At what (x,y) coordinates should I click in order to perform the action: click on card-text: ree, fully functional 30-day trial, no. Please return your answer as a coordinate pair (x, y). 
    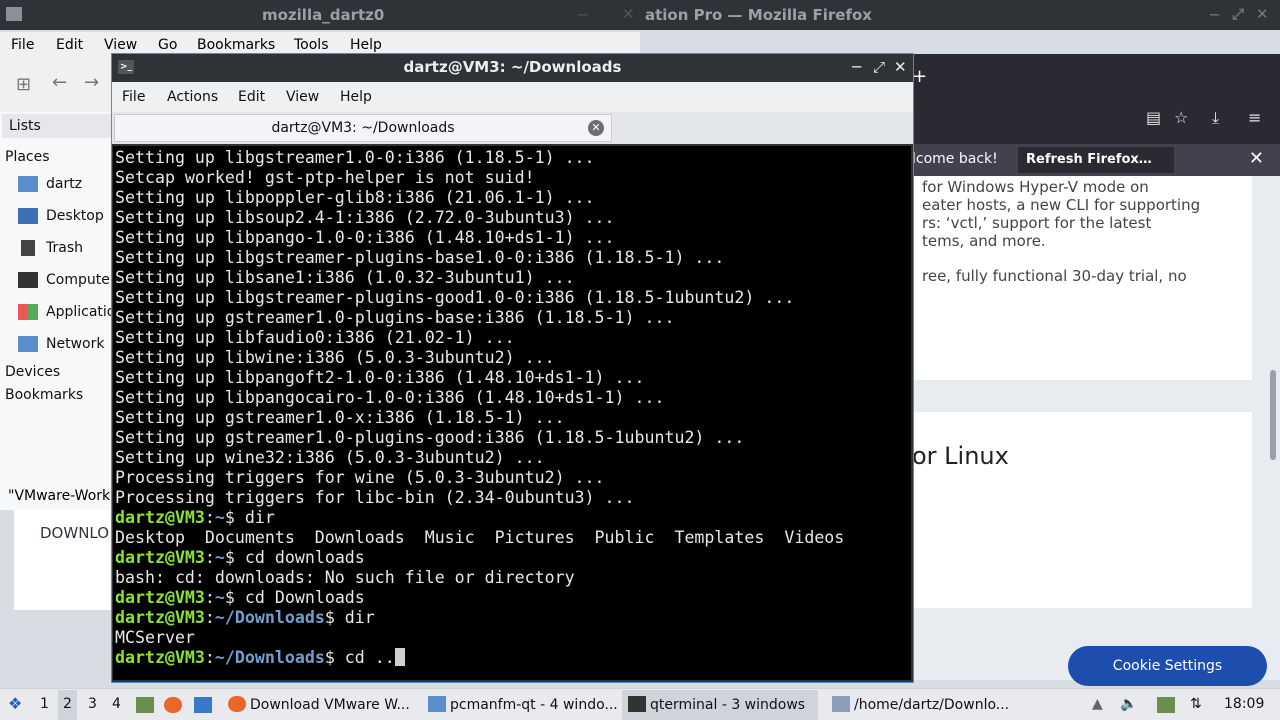
    Looking at the image, I should click on (1054, 276).